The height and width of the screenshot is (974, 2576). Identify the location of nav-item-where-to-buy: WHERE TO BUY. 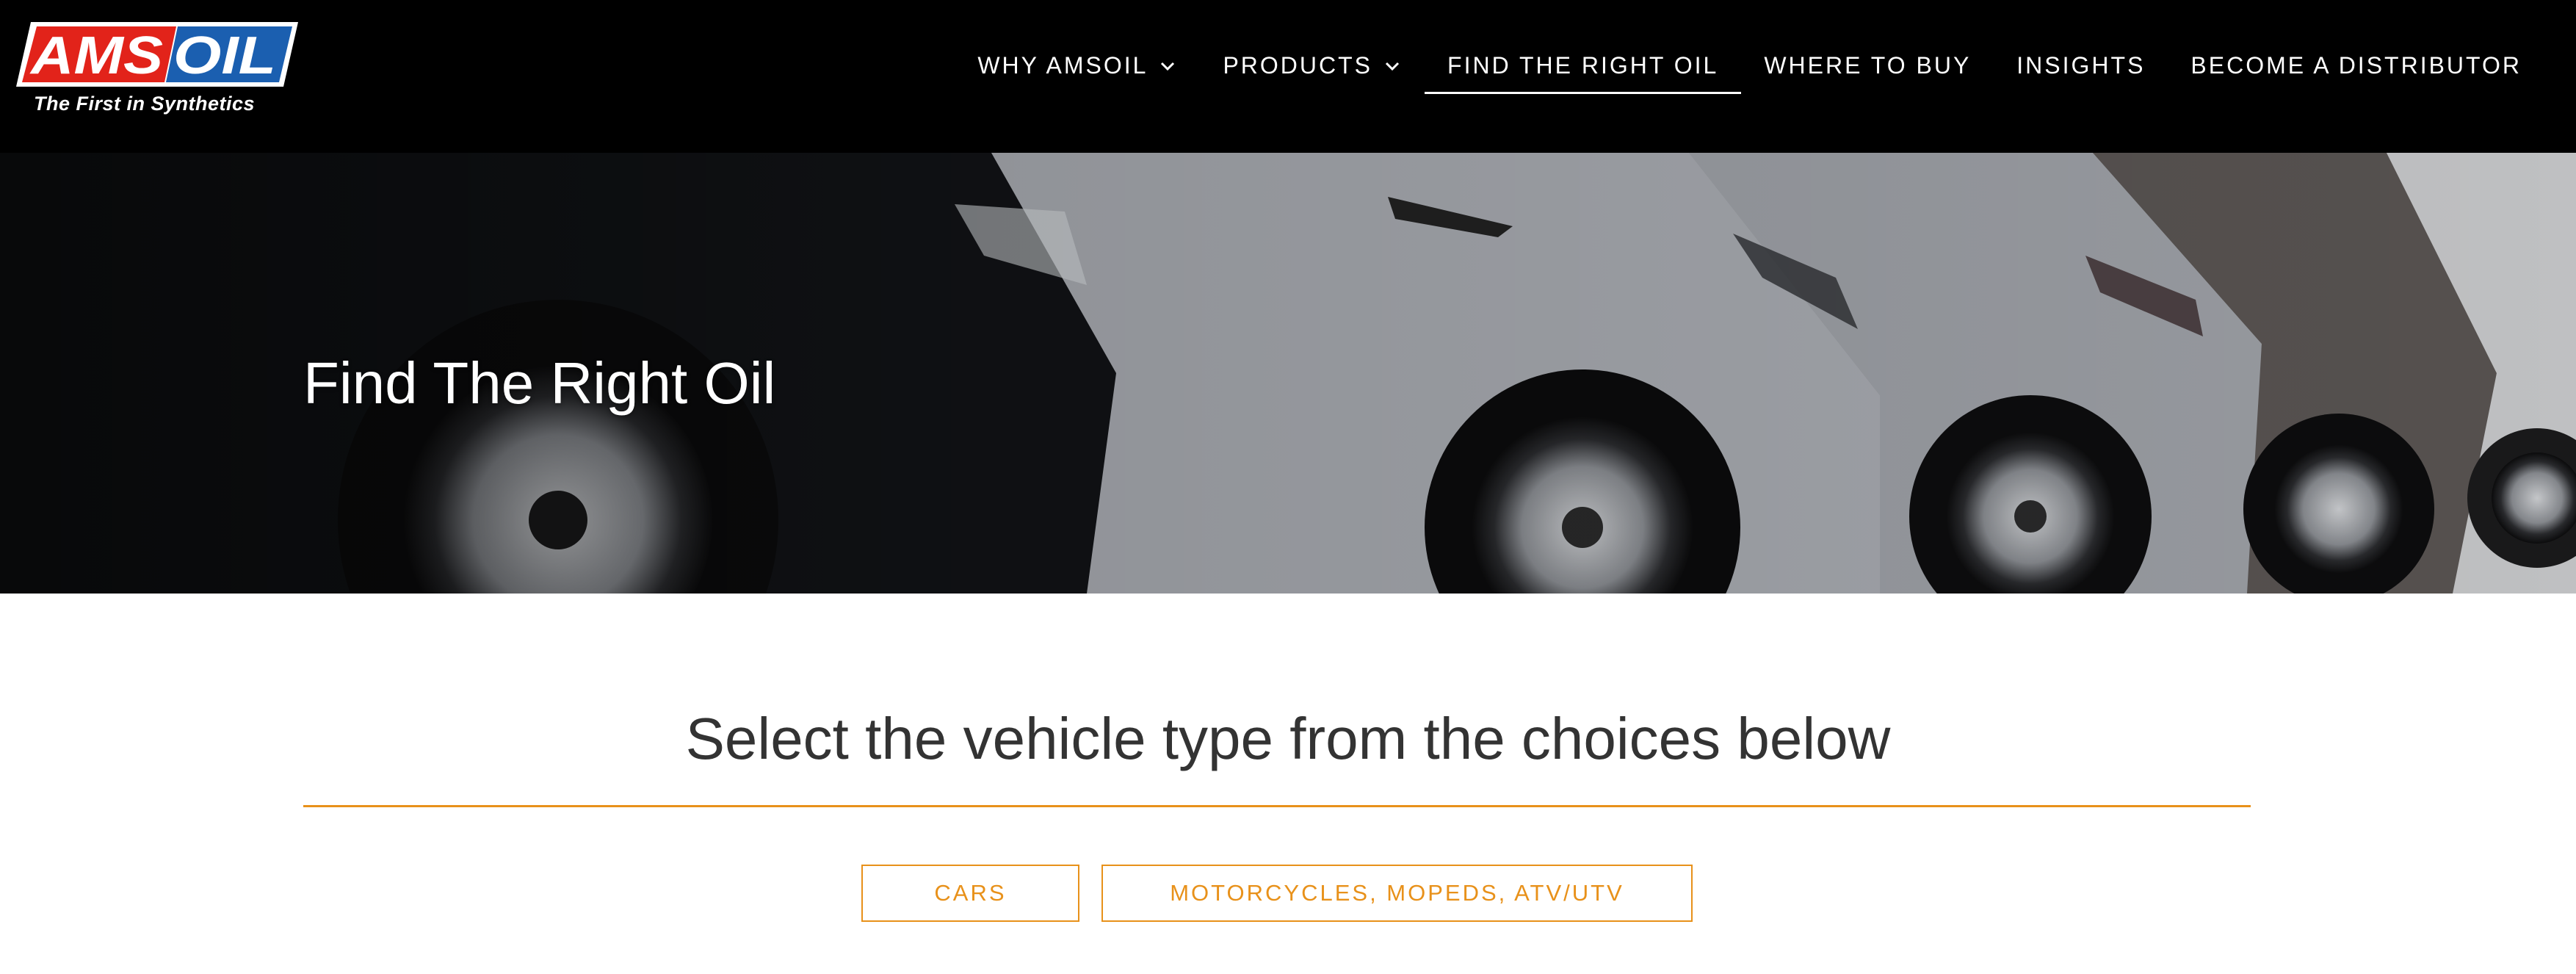
(1867, 71).